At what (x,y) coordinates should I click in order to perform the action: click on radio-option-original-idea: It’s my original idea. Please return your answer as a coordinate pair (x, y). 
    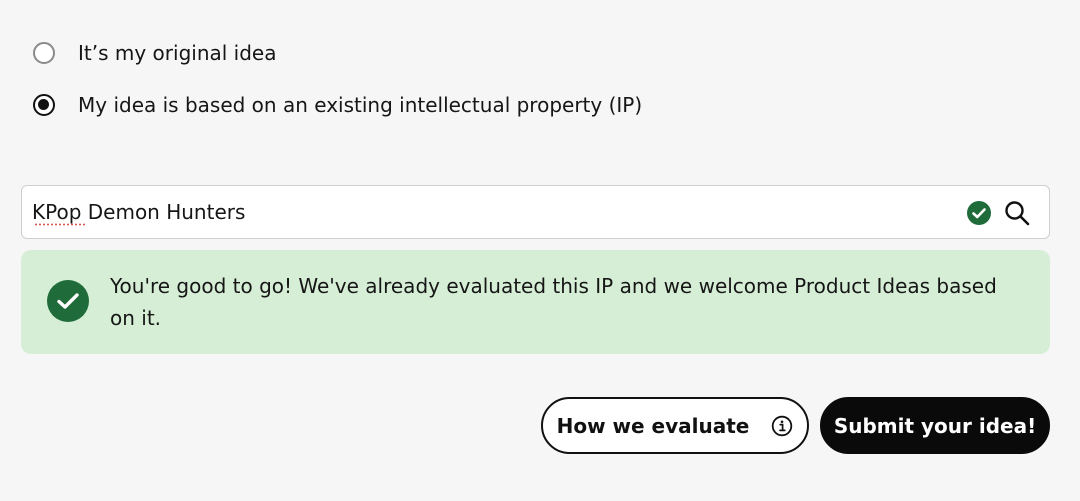
    Looking at the image, I should click on (154, 53).